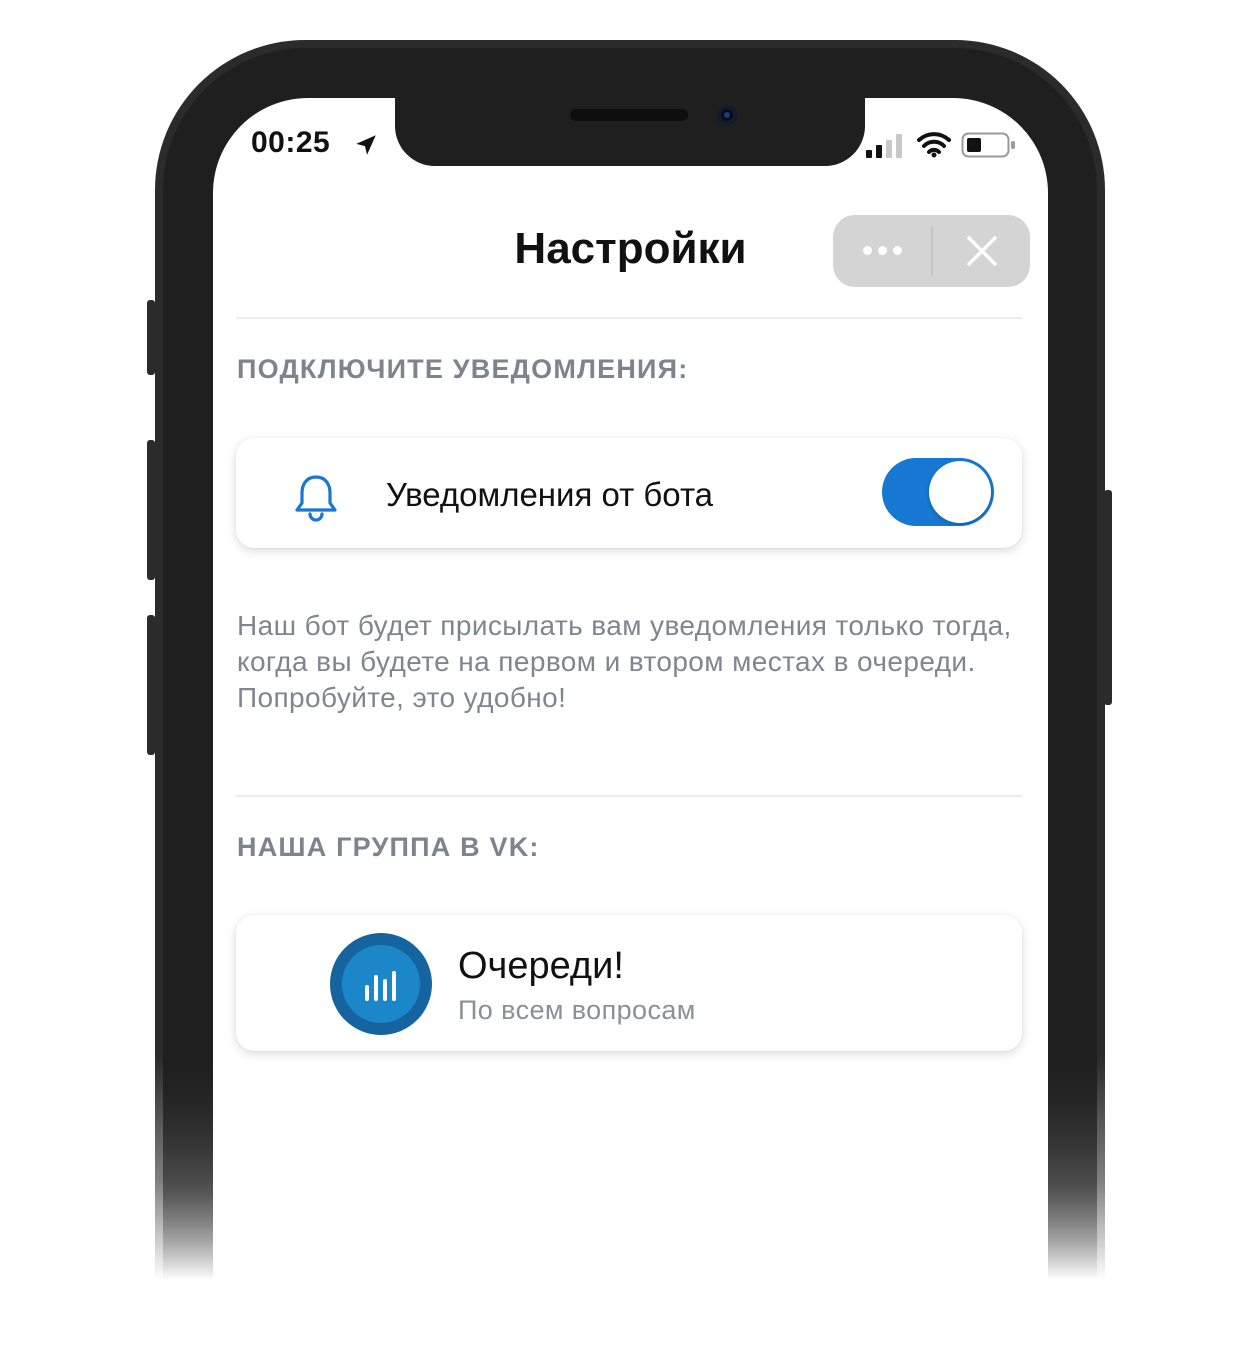 The height and width of the screenshot is (1359, 1259). What do you see at coordinates (934, 145) in the screenshot?
I see `wifi-icon` at bounding box center [934, 145].